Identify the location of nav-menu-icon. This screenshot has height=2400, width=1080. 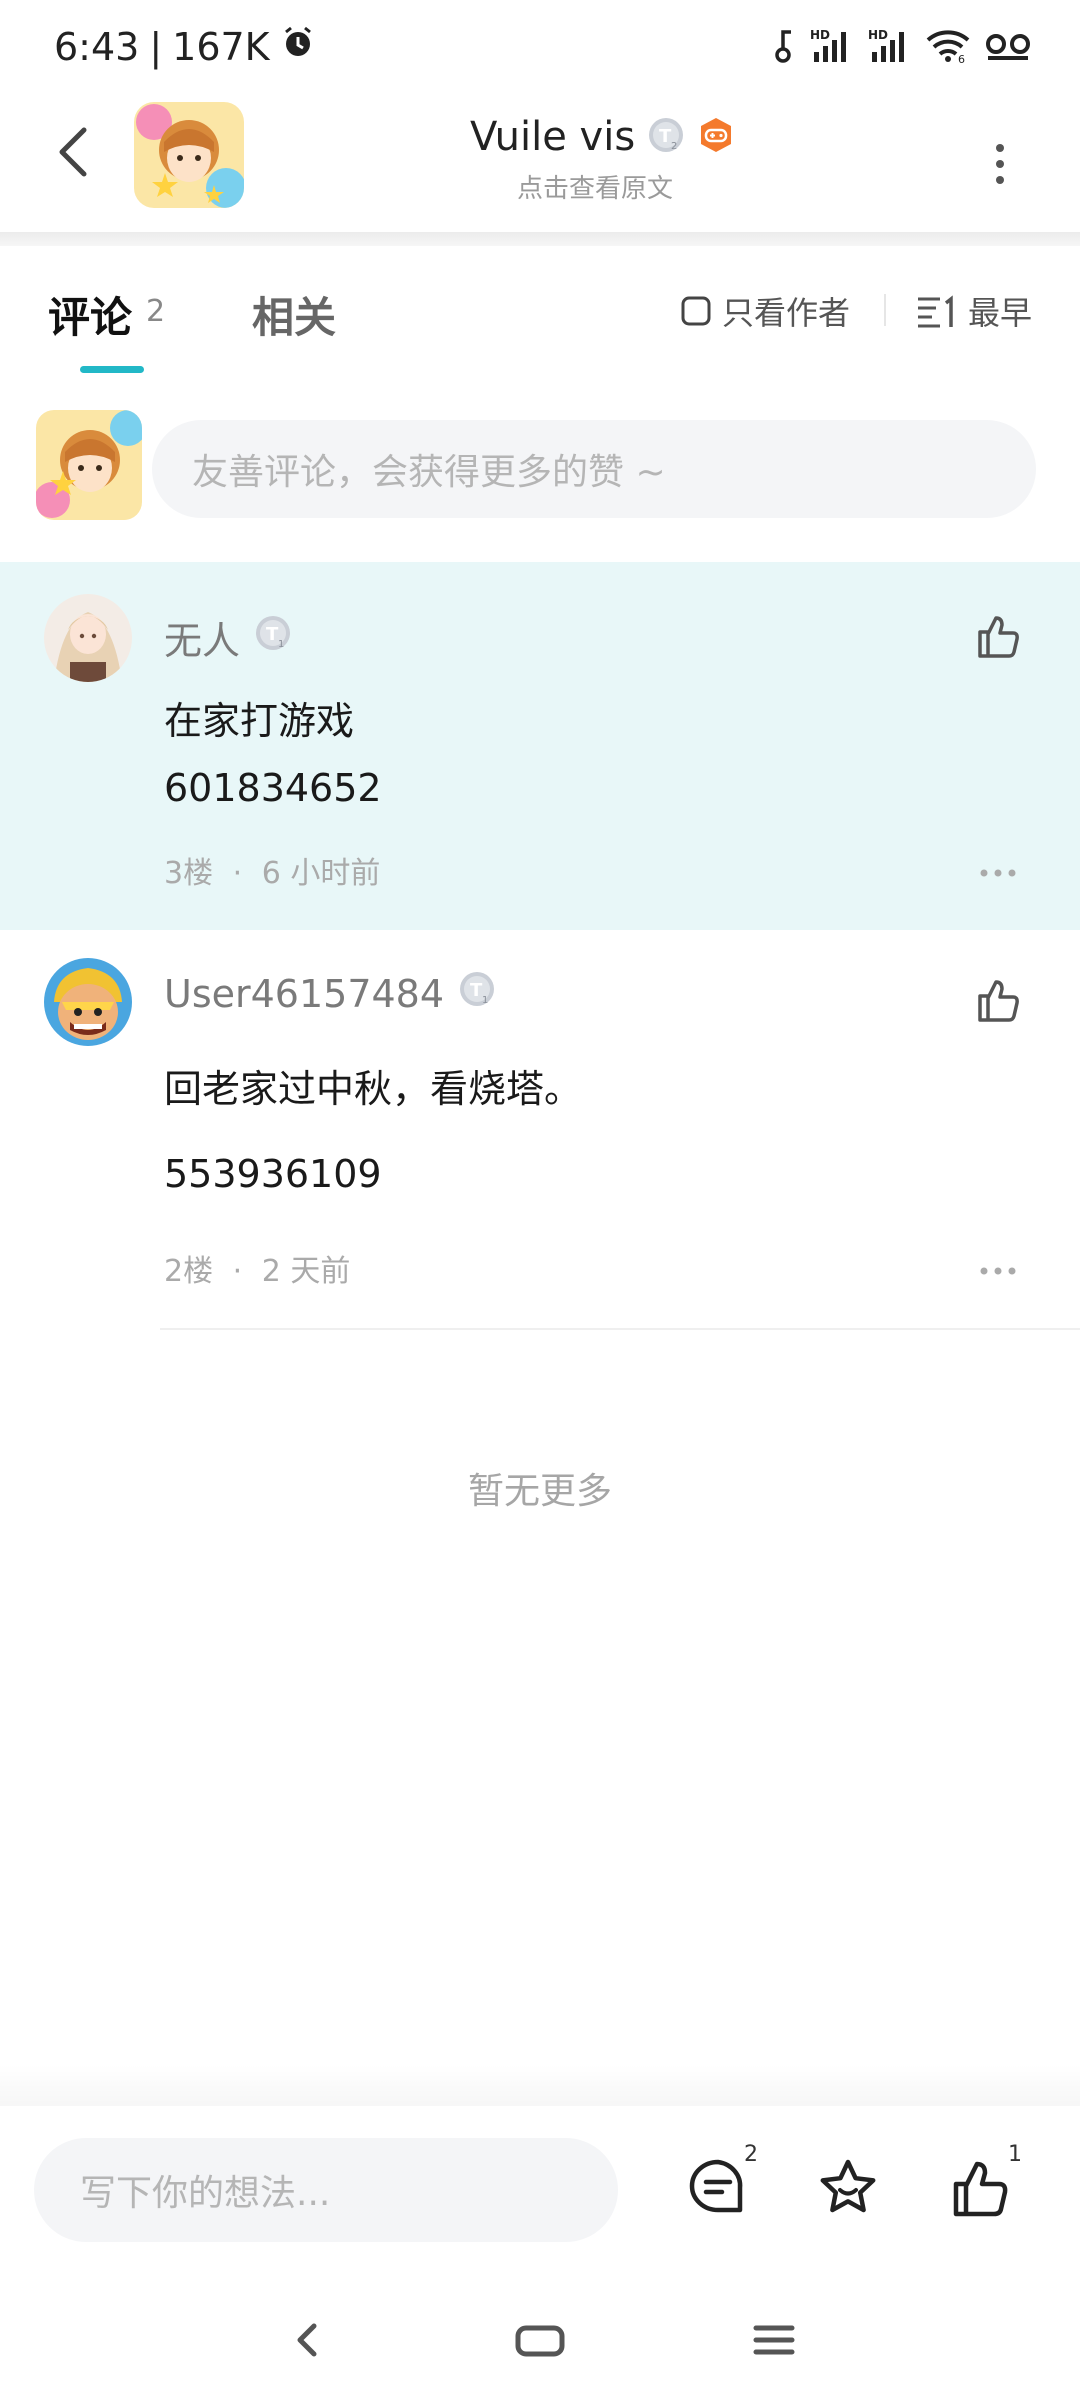
(774, 2340).